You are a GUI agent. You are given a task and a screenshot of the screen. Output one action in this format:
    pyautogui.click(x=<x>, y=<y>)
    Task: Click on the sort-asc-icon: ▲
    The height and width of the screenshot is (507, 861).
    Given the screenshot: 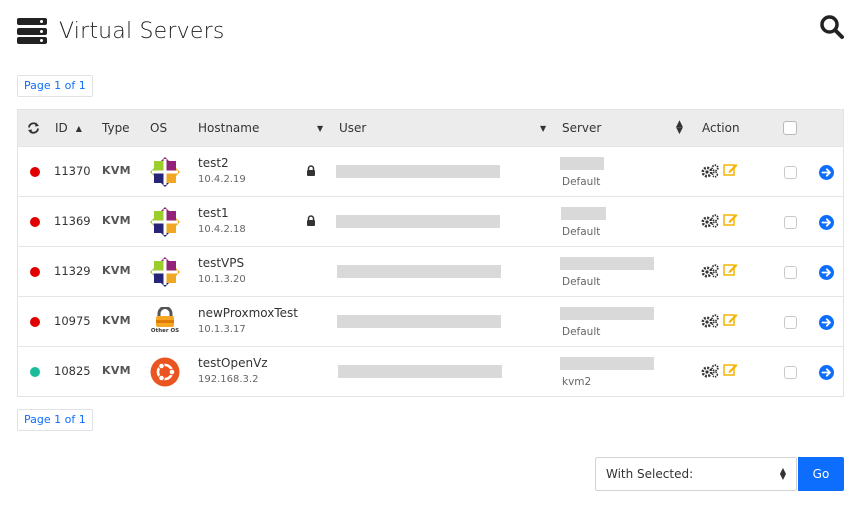 What is the action you would take?
    pyautogui.click(x=78, y=128)
    